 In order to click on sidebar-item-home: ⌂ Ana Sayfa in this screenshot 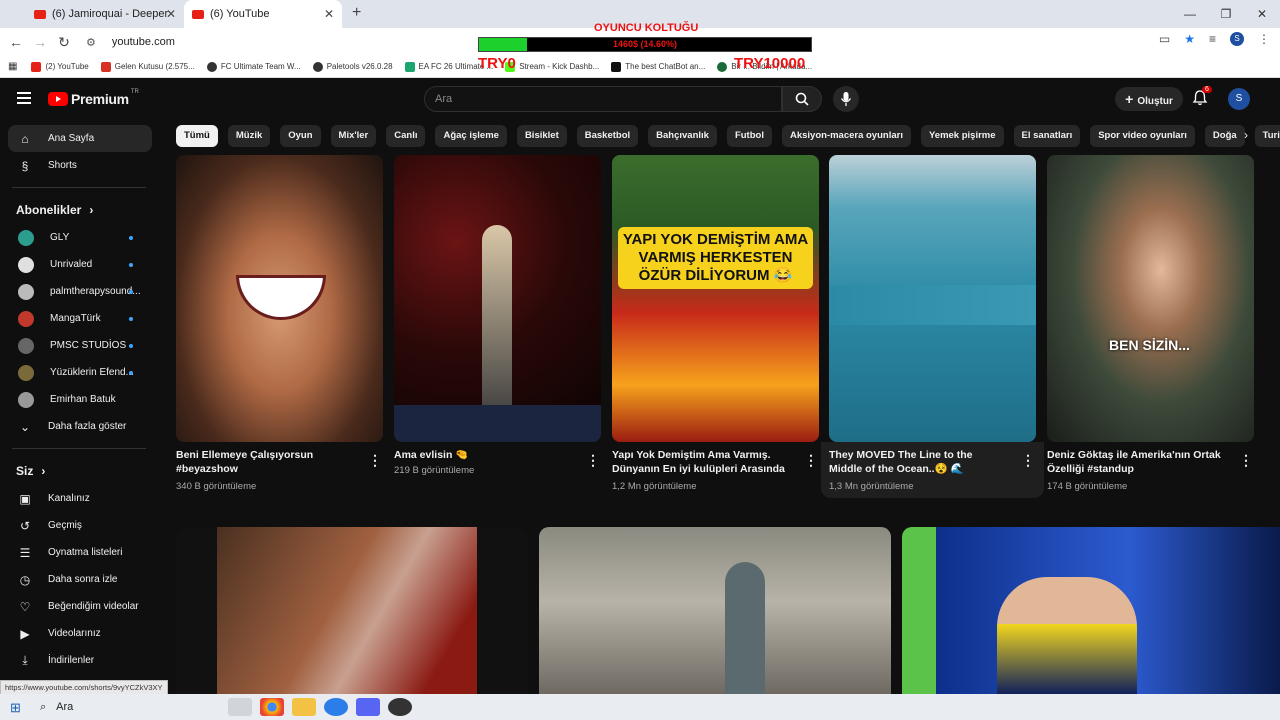, I will do `click(80, 138)`.